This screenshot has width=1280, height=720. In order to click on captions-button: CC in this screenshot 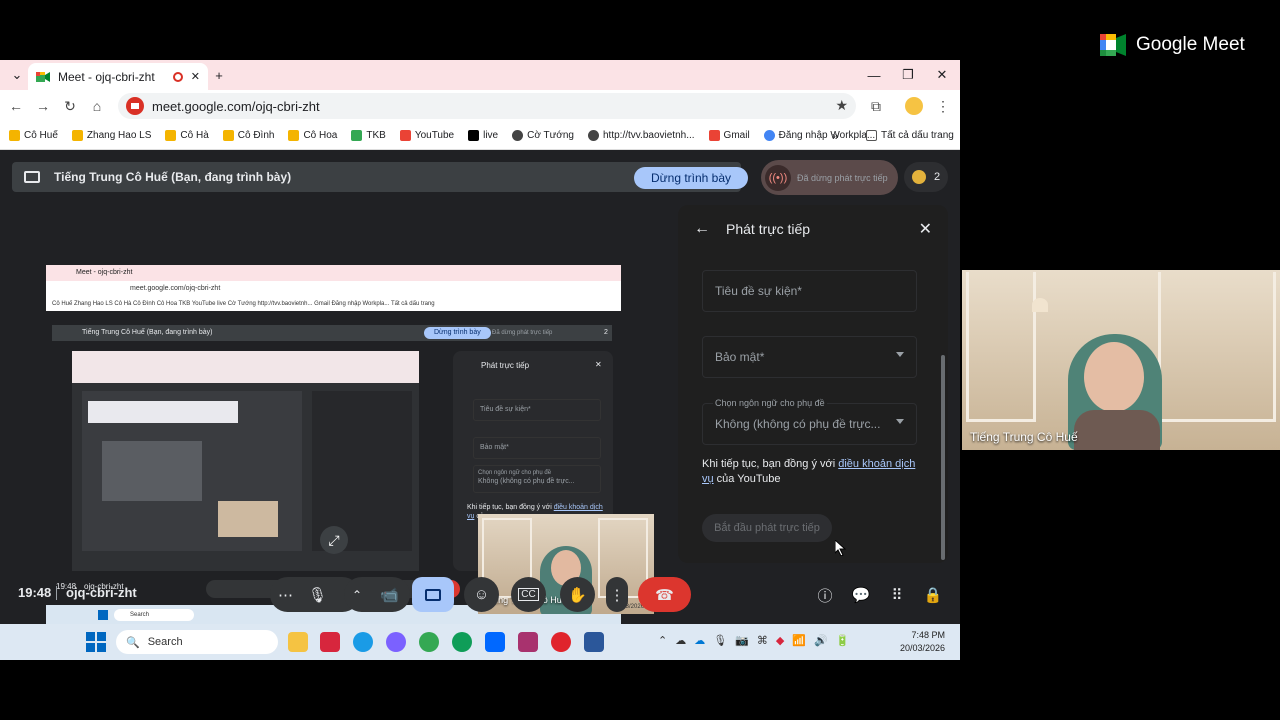, I will do `click(528, 594)`.